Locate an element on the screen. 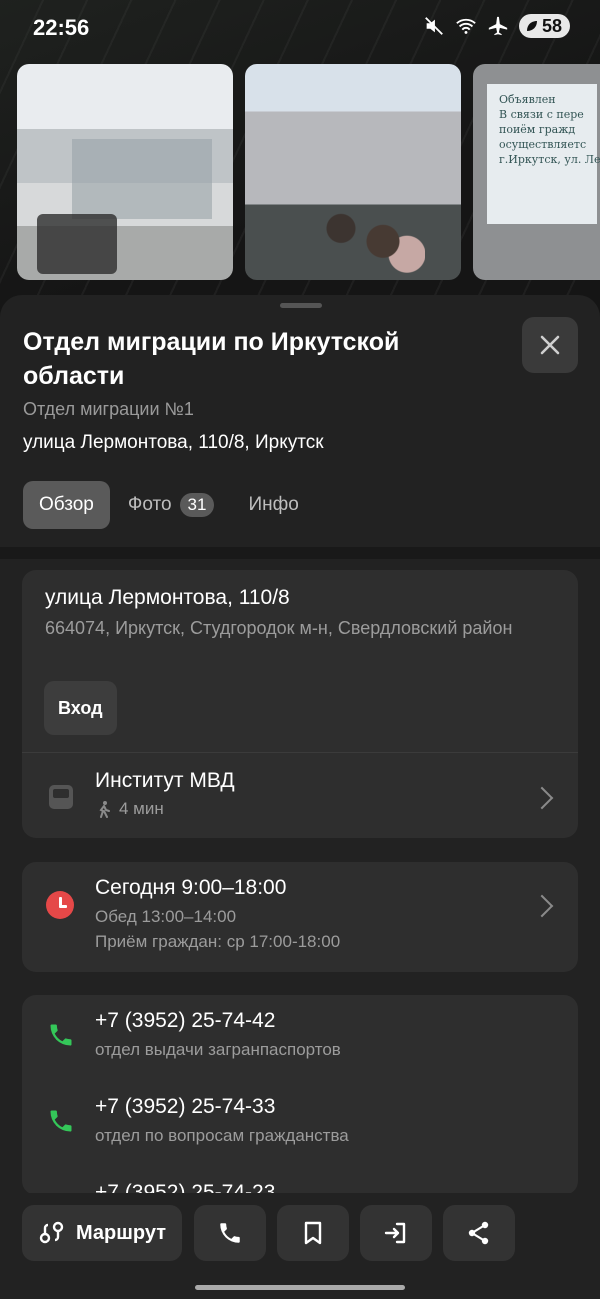 Image resolution: width=600 pixels, height=1299 pixels. airplane-icon is located at coordinates (498, 26).